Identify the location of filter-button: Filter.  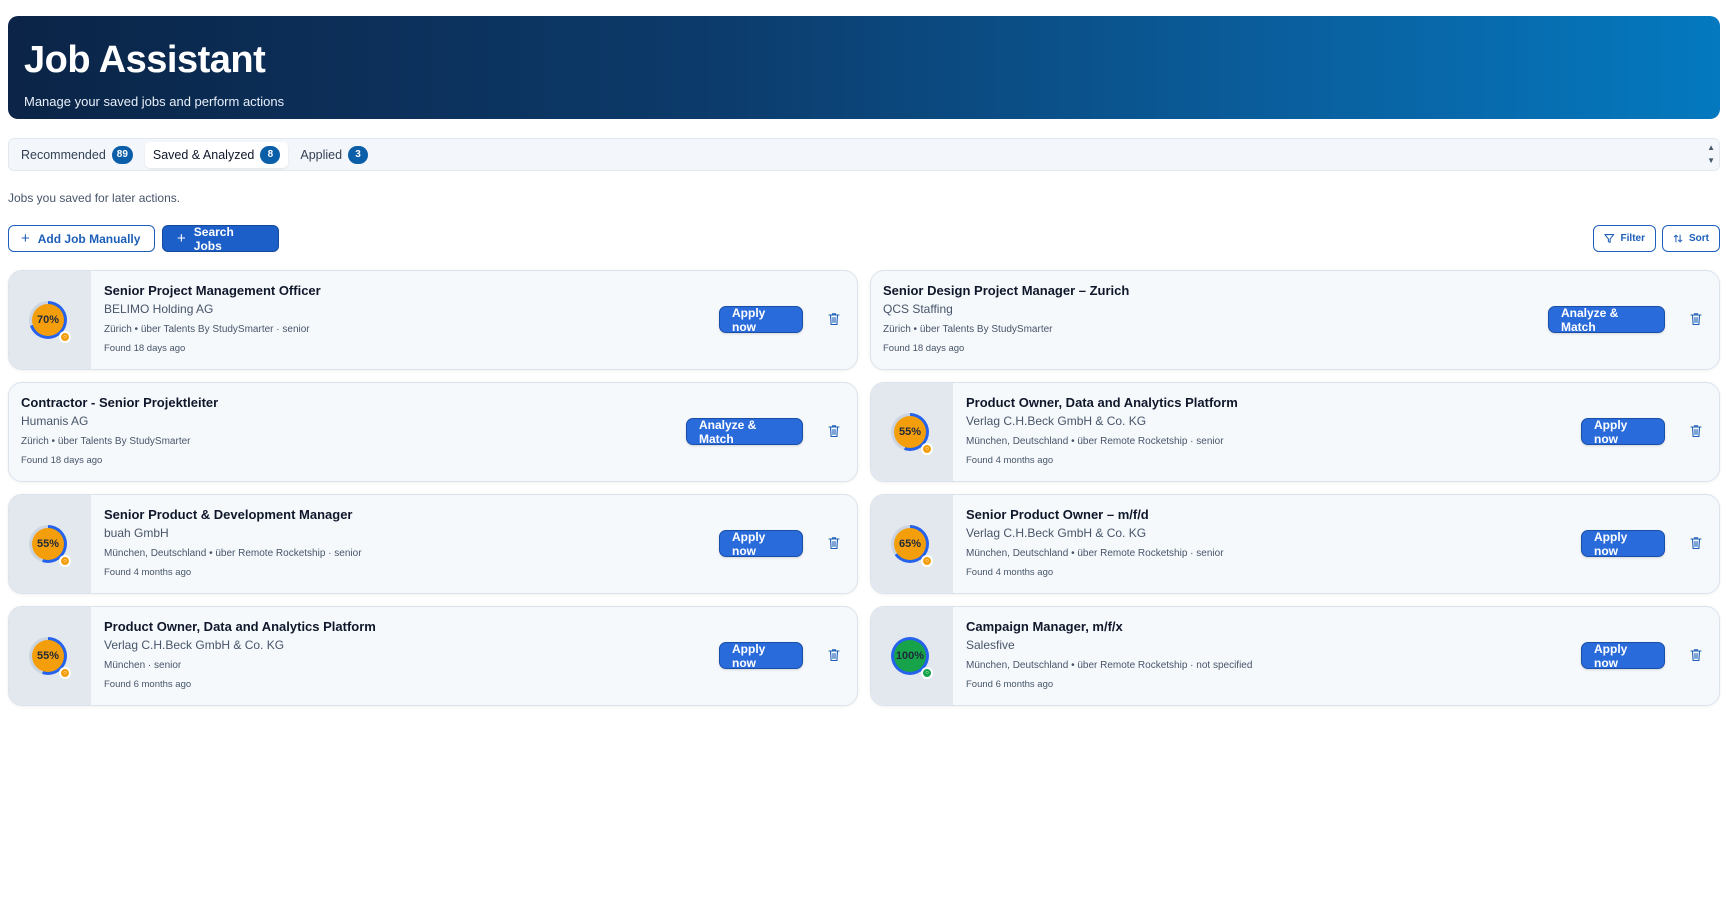
(1624, 238).